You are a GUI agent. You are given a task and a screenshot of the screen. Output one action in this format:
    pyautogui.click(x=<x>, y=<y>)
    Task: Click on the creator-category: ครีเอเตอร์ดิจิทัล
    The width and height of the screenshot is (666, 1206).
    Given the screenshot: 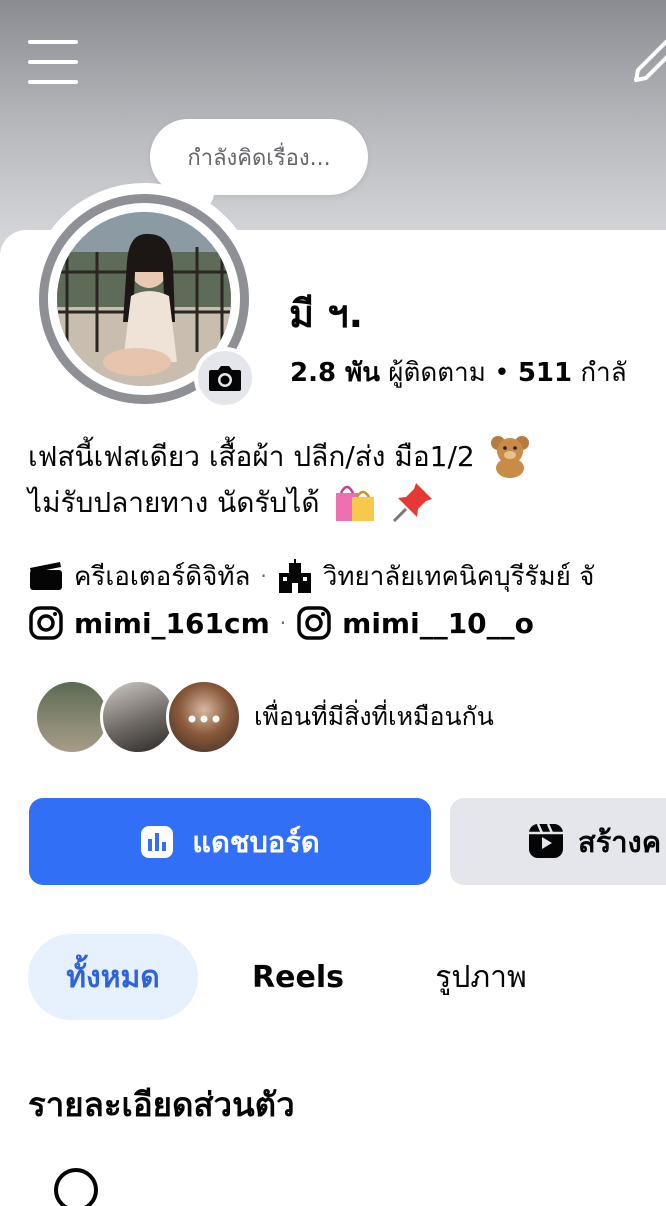 What is the action you would take?
    pyautogui.click(x=162, y=576)
    